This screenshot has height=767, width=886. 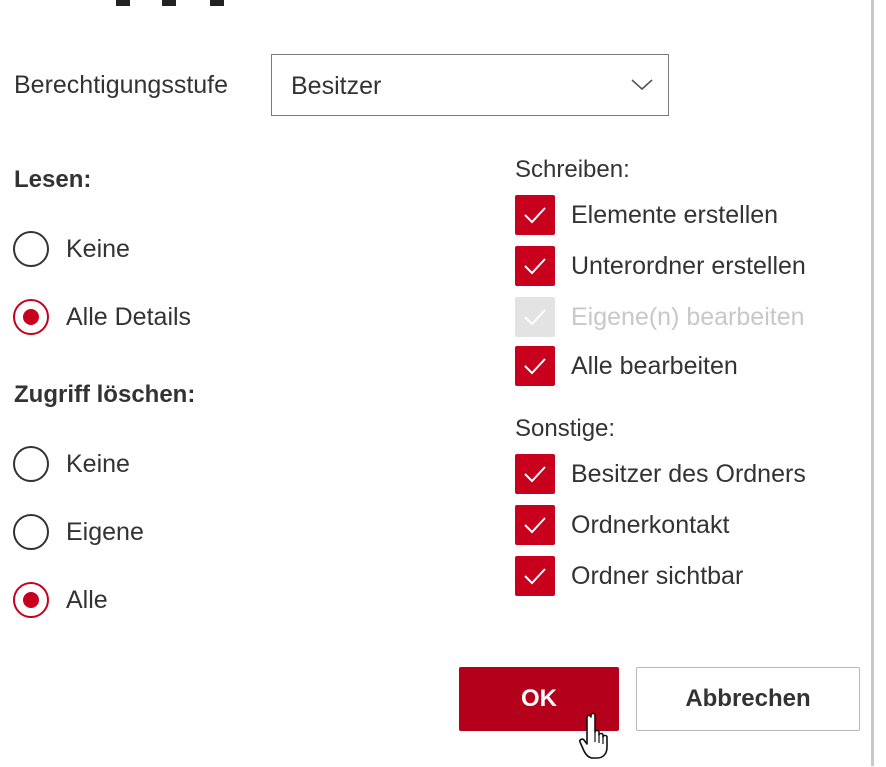 I want to click on checkbox-label: Ordnerkontakt, so click(x=650, y=524).